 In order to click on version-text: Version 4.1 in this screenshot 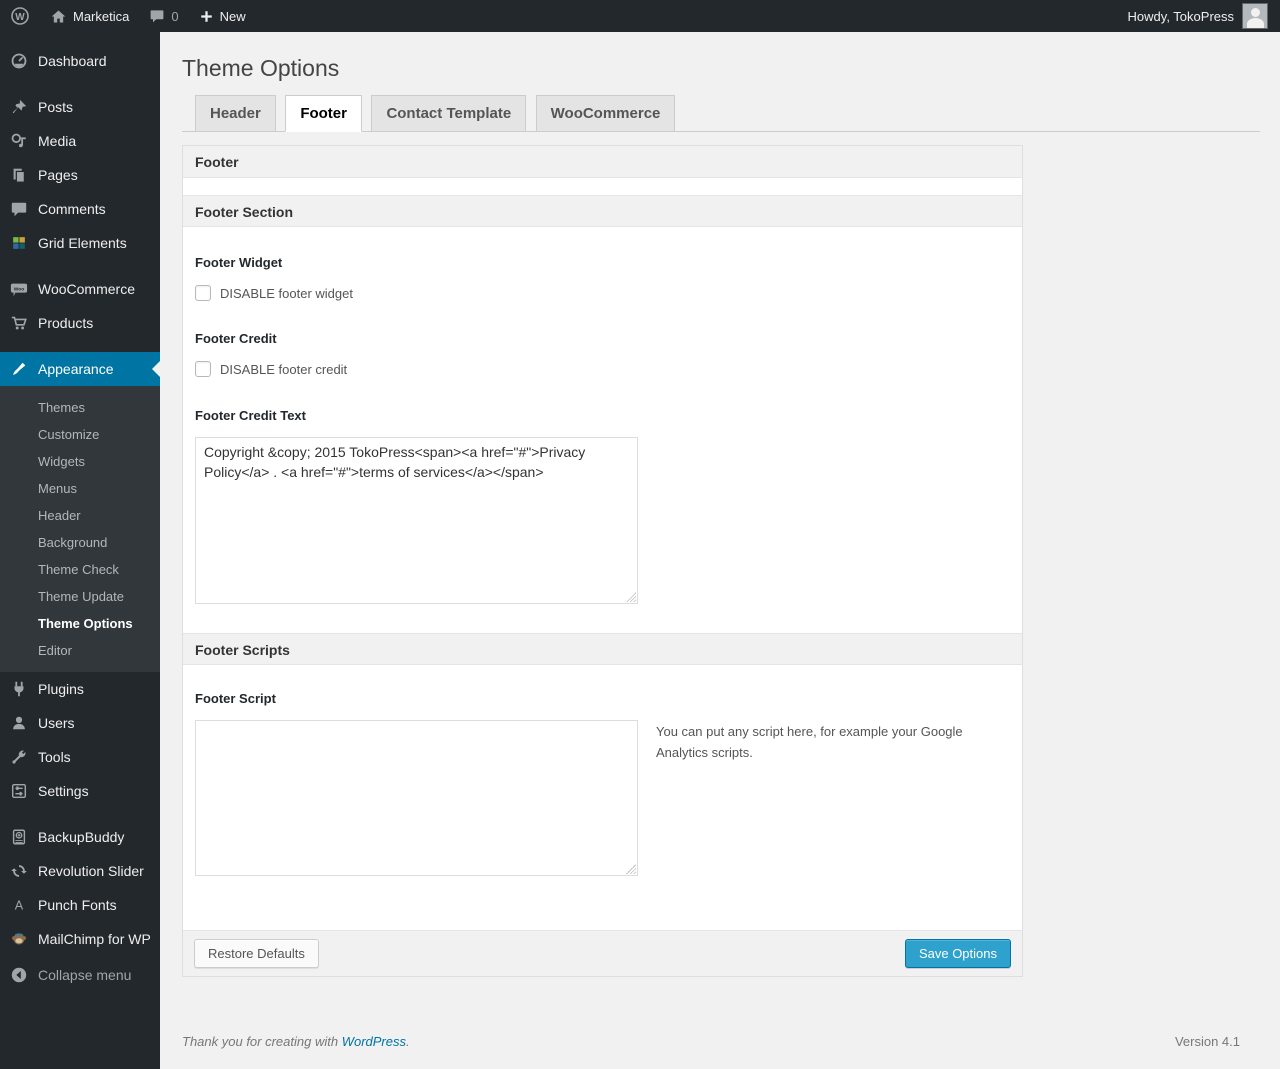, I will do `click(1207, 1041)`.